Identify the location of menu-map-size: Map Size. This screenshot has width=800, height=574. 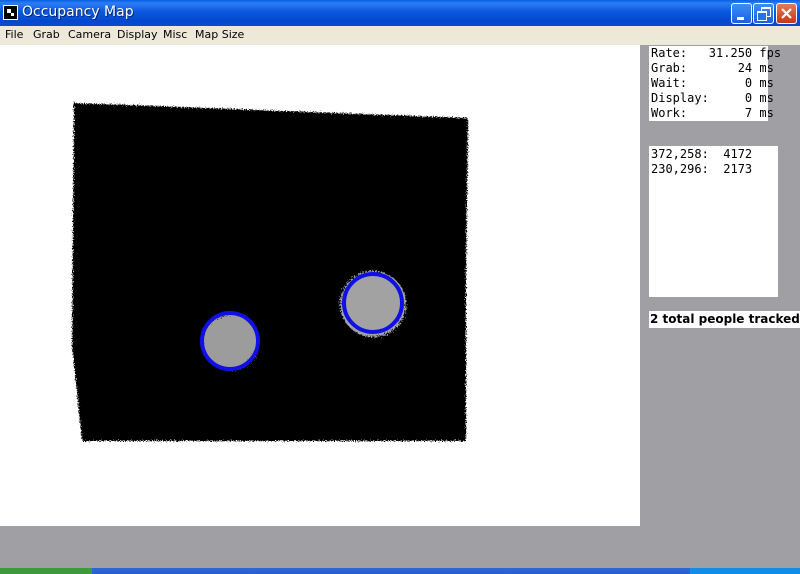
(219, 34).